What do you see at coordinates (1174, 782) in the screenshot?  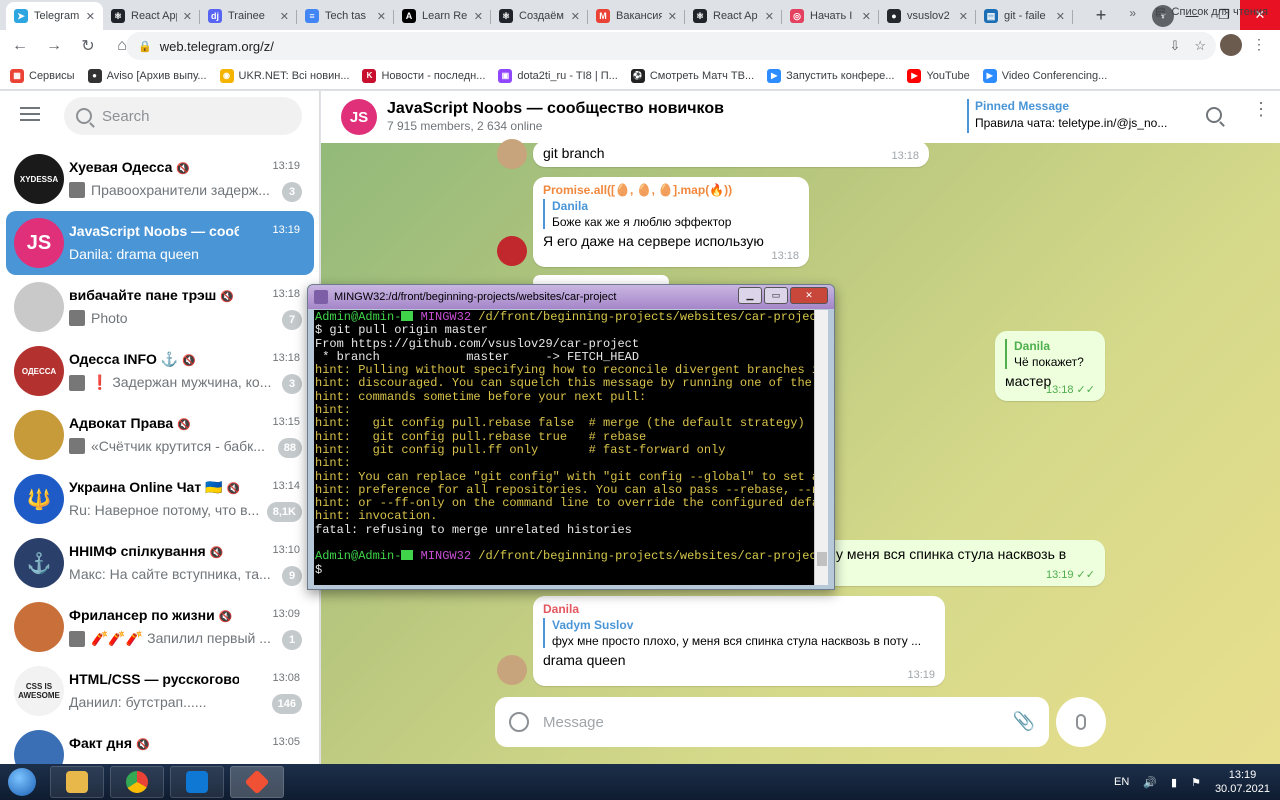 I see `network-icon: ▮` at bounding box center [1174, 782].